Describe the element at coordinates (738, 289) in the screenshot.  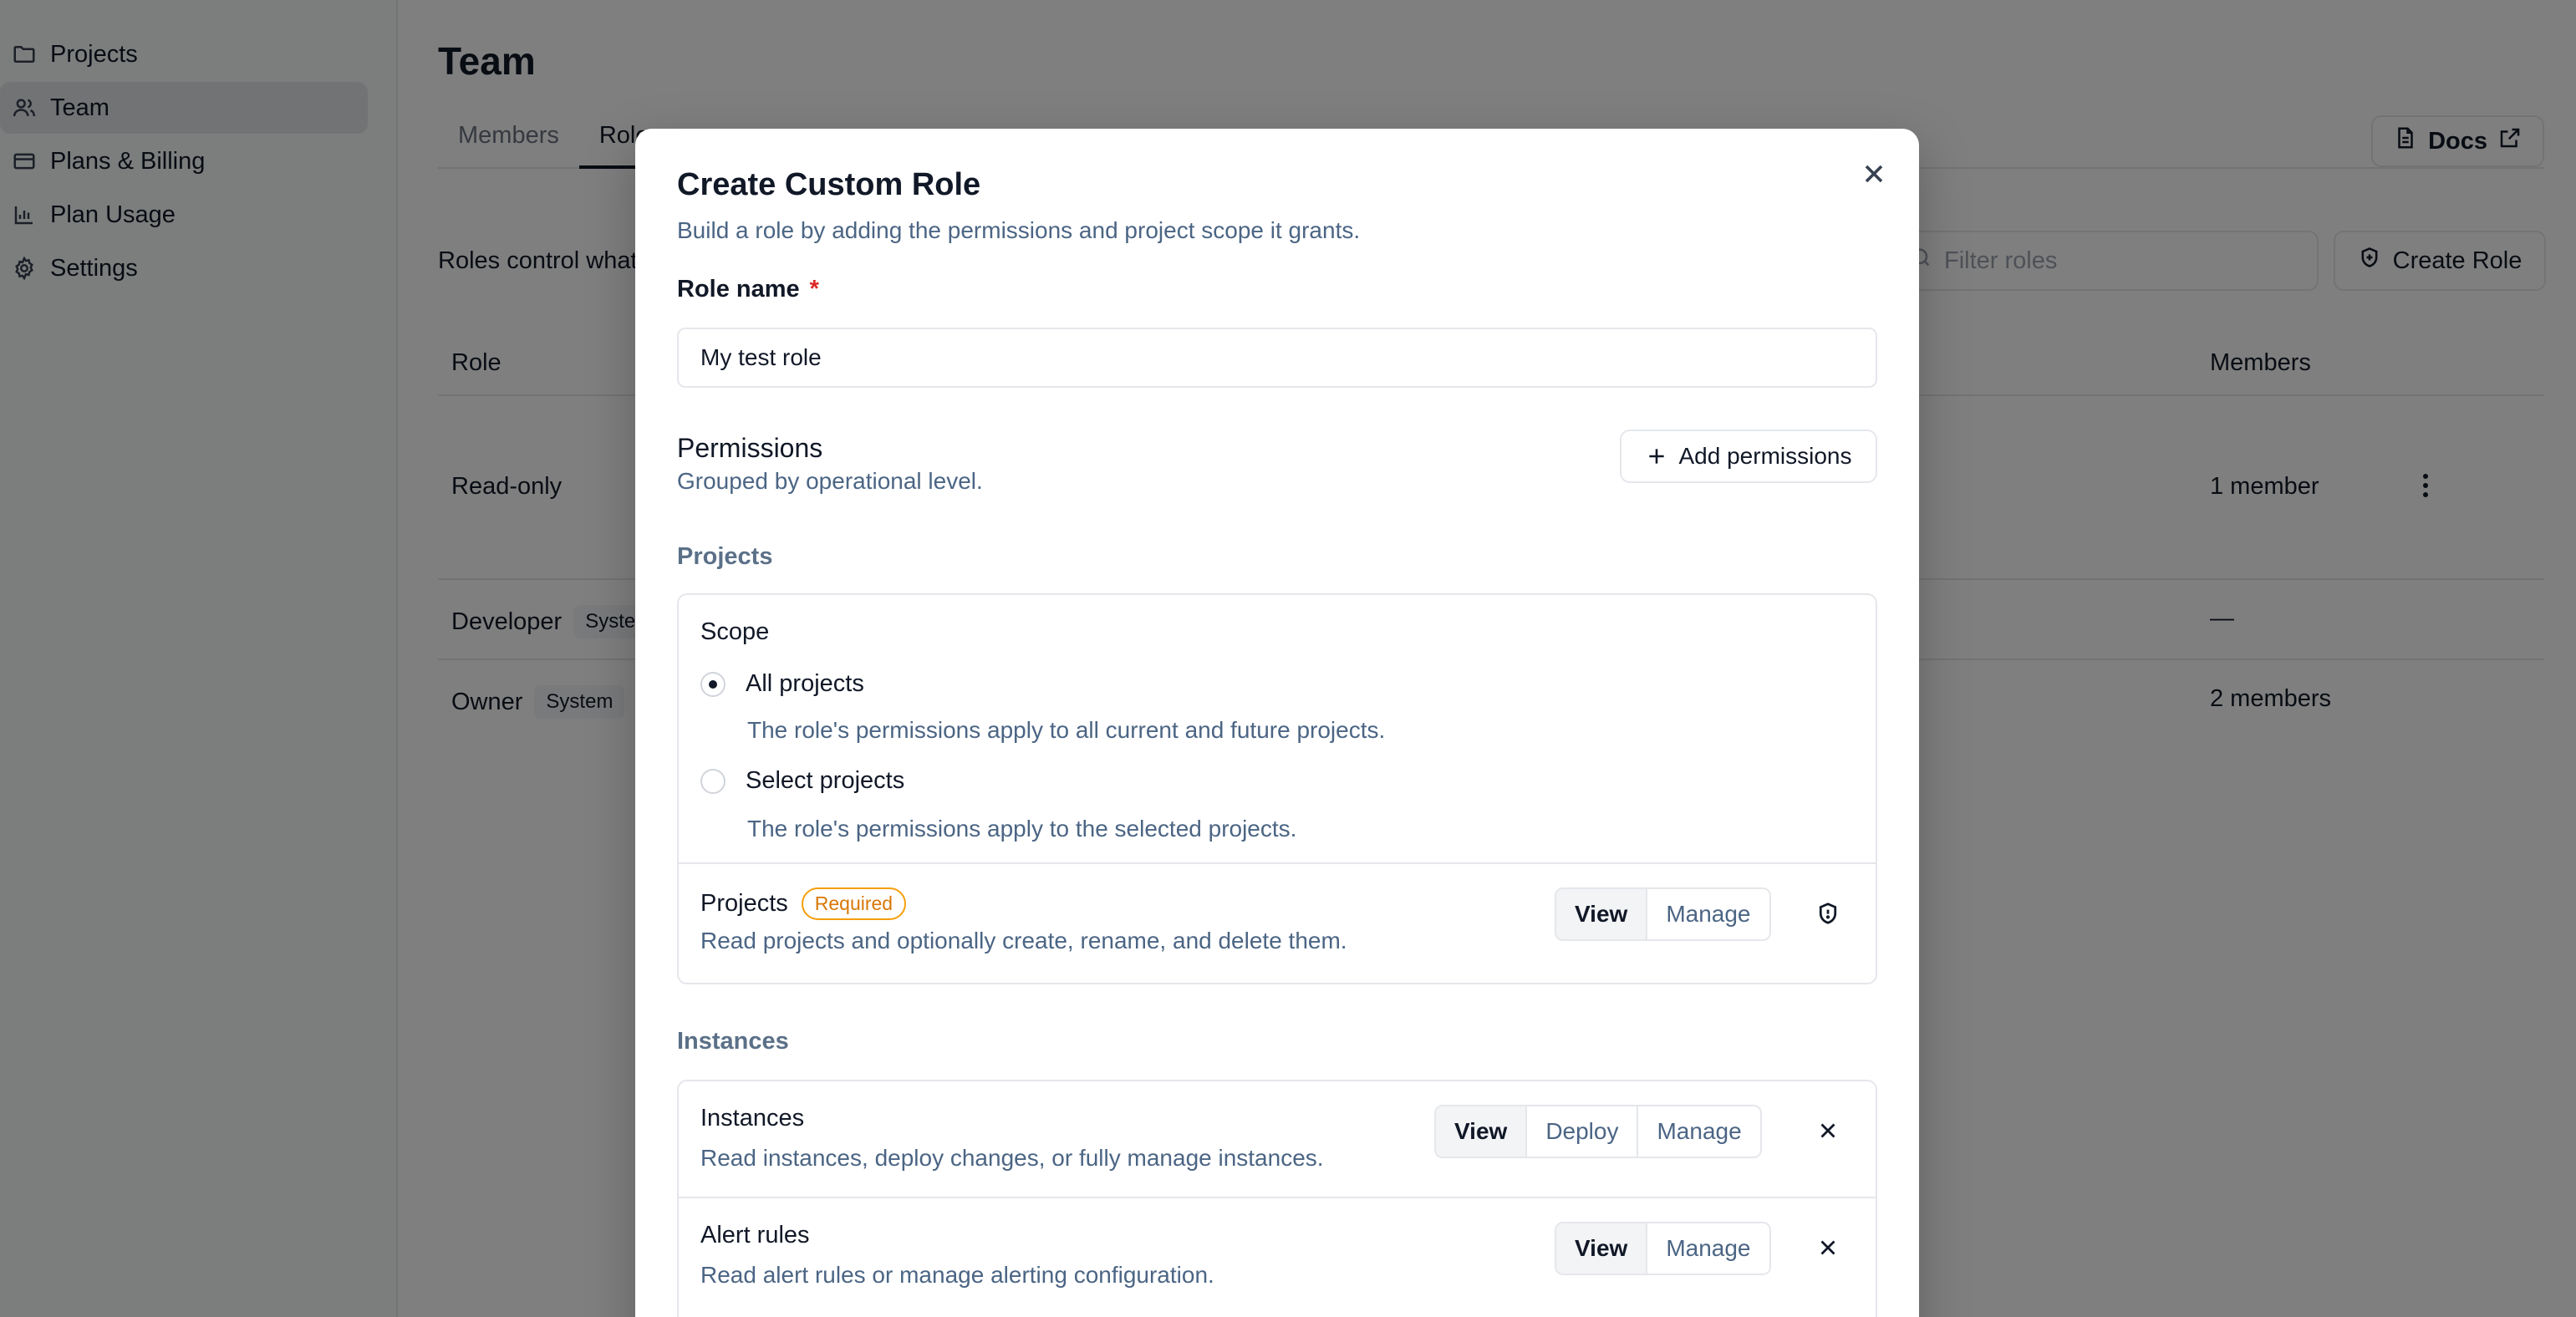
I see `role-name-label-text: Role name` at that location.